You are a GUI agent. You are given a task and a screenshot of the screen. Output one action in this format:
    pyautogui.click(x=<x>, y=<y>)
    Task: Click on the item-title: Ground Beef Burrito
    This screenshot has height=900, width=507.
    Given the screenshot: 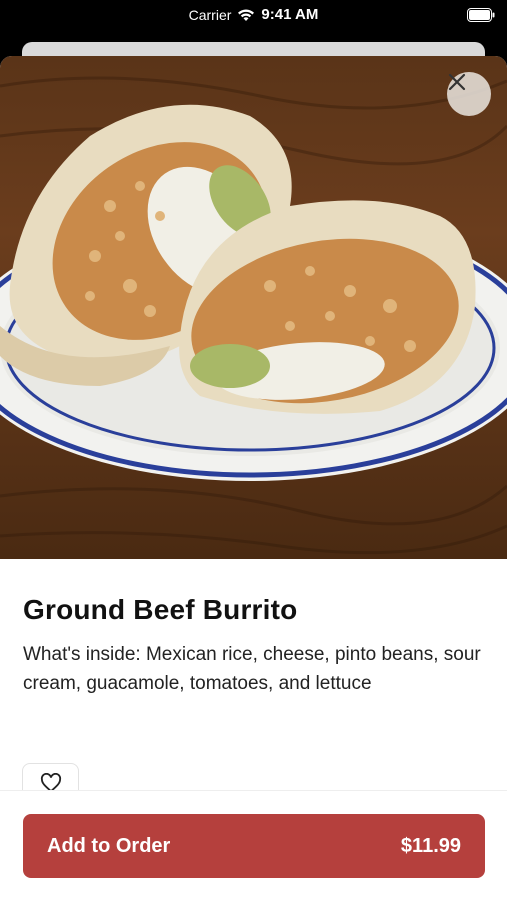 What is the action you would take?
    pyautogui.click(x=160, y=609)
    